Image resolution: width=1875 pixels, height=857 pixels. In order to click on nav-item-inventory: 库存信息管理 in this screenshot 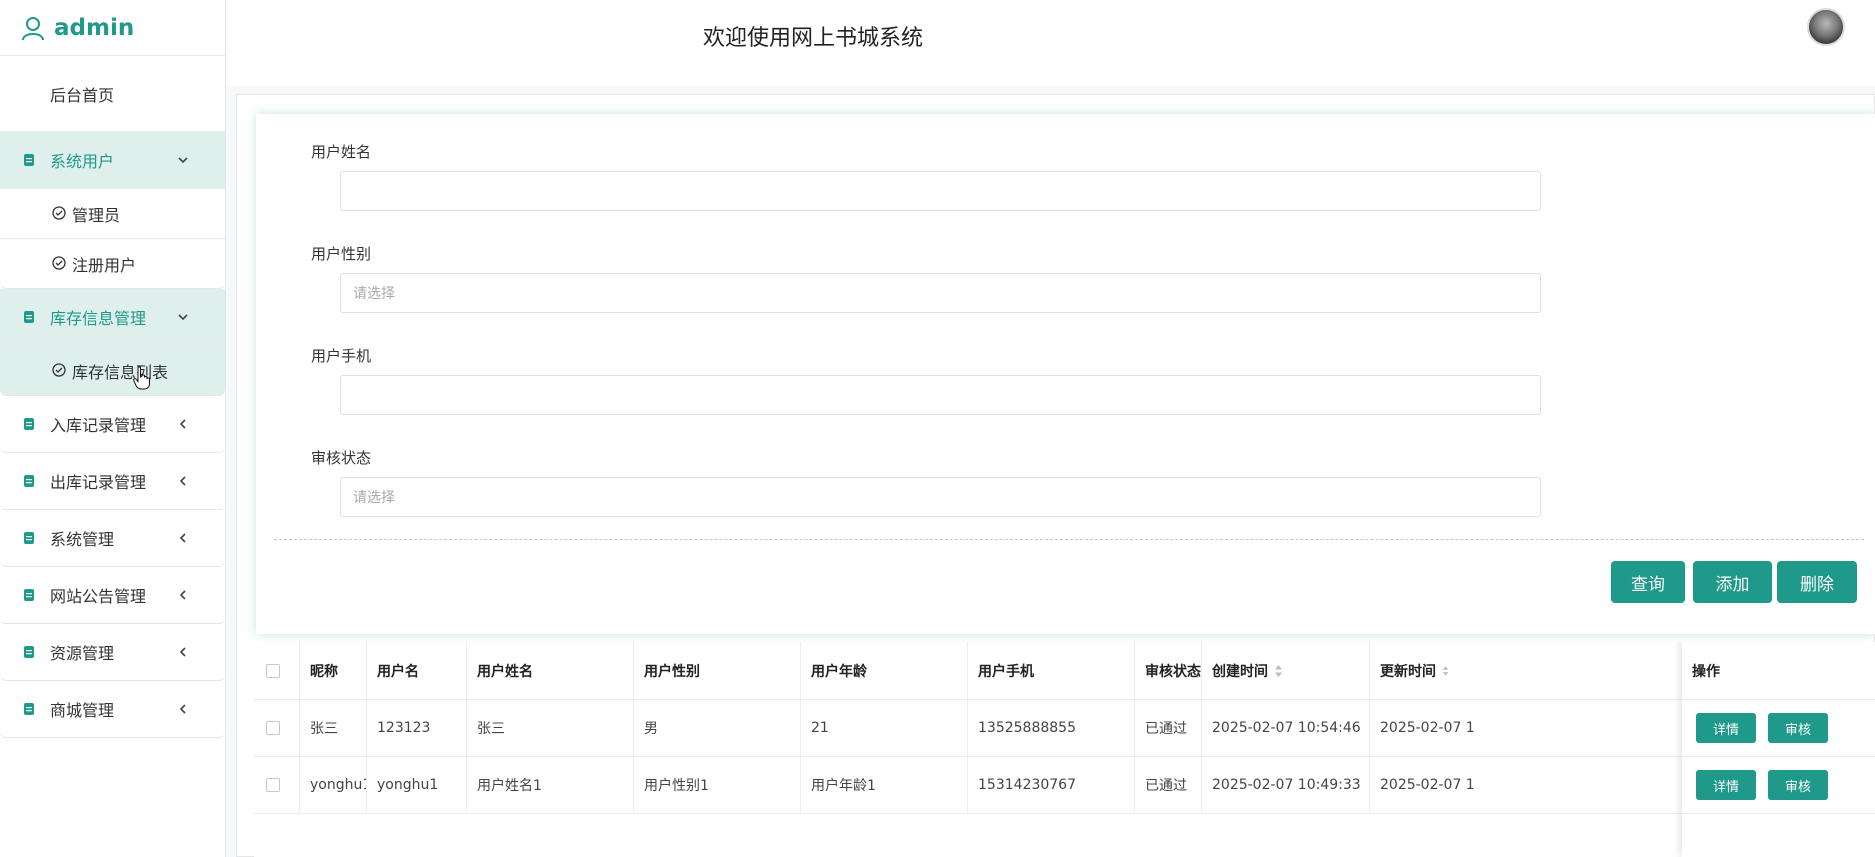, I will do `click(112, 317)`.